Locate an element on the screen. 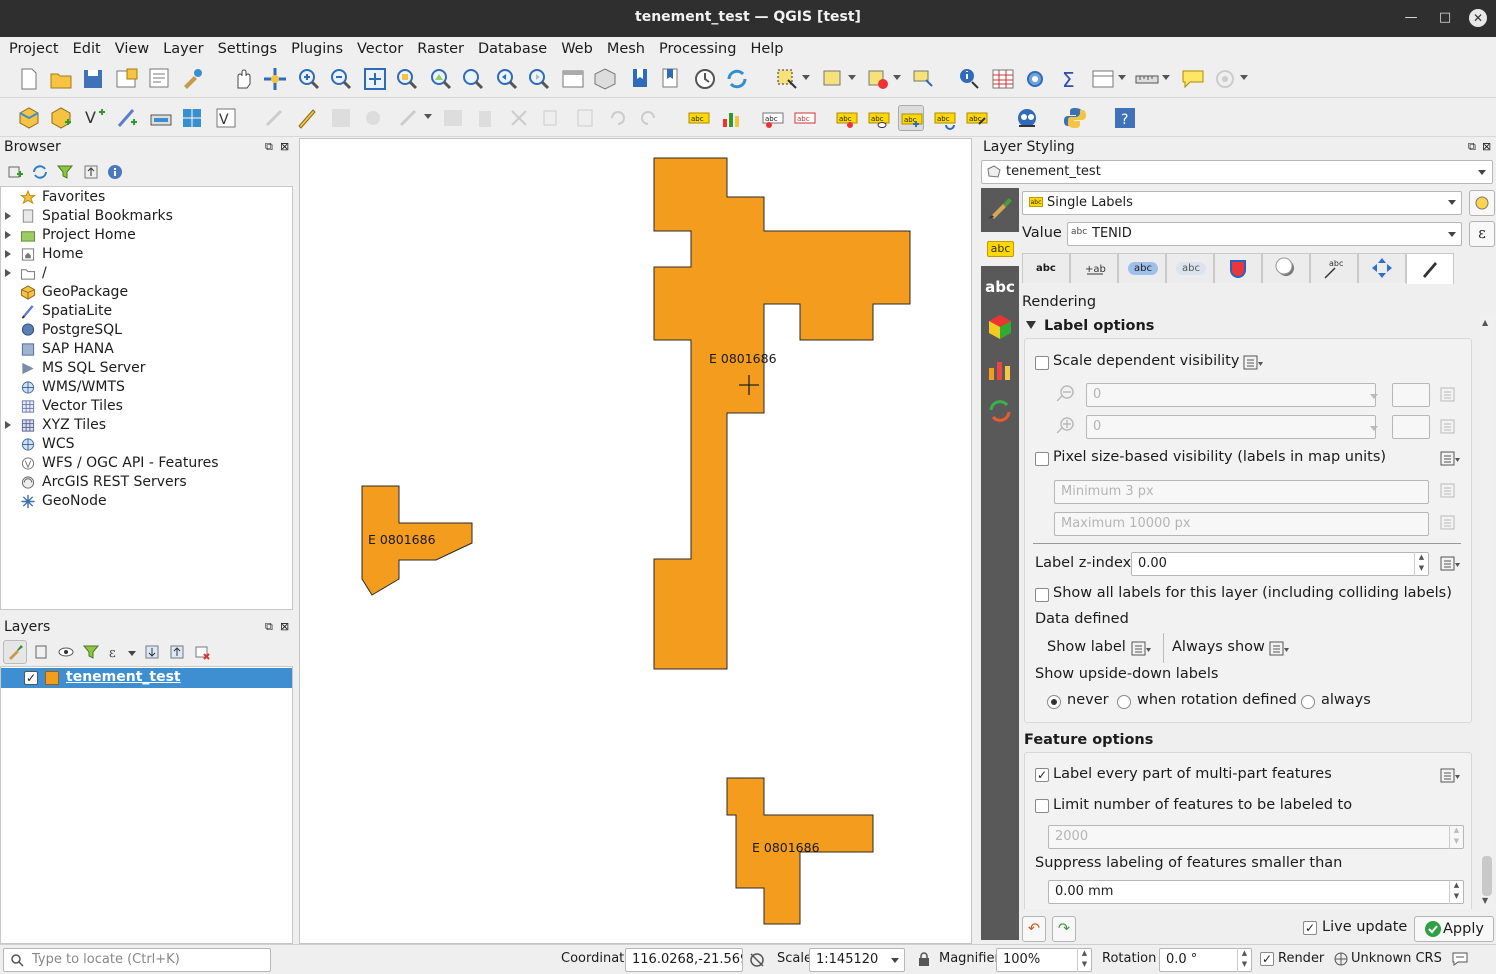  menu-layer: Layer is located at coordinates (183, 48).